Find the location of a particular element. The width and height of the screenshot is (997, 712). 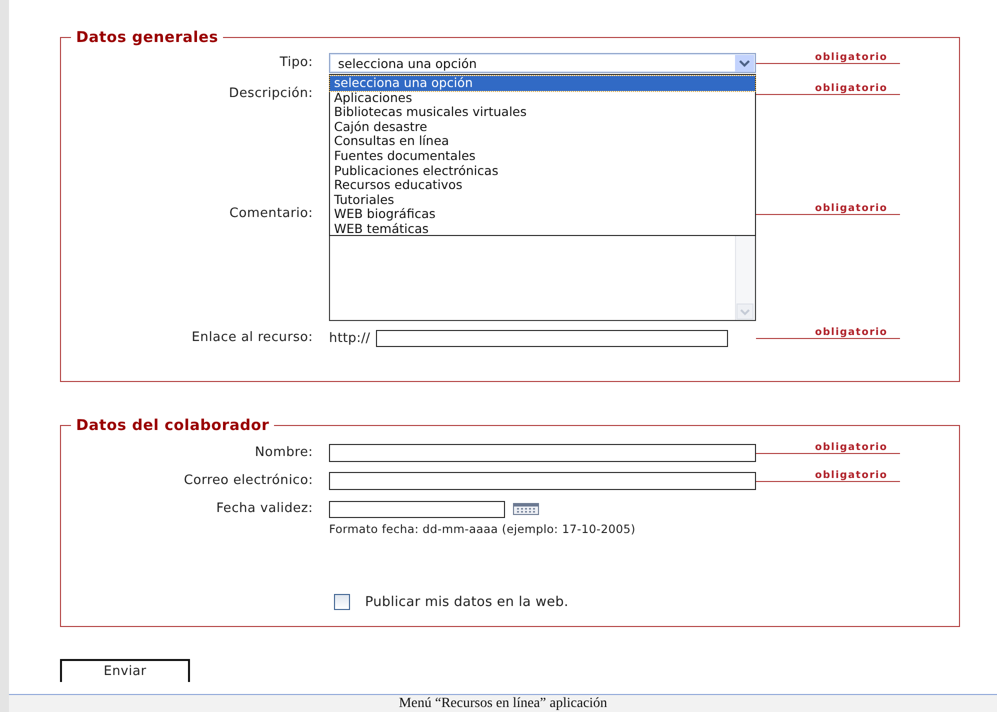

dropdown-option: selecciona una opción is located at coordinates (542, 83).